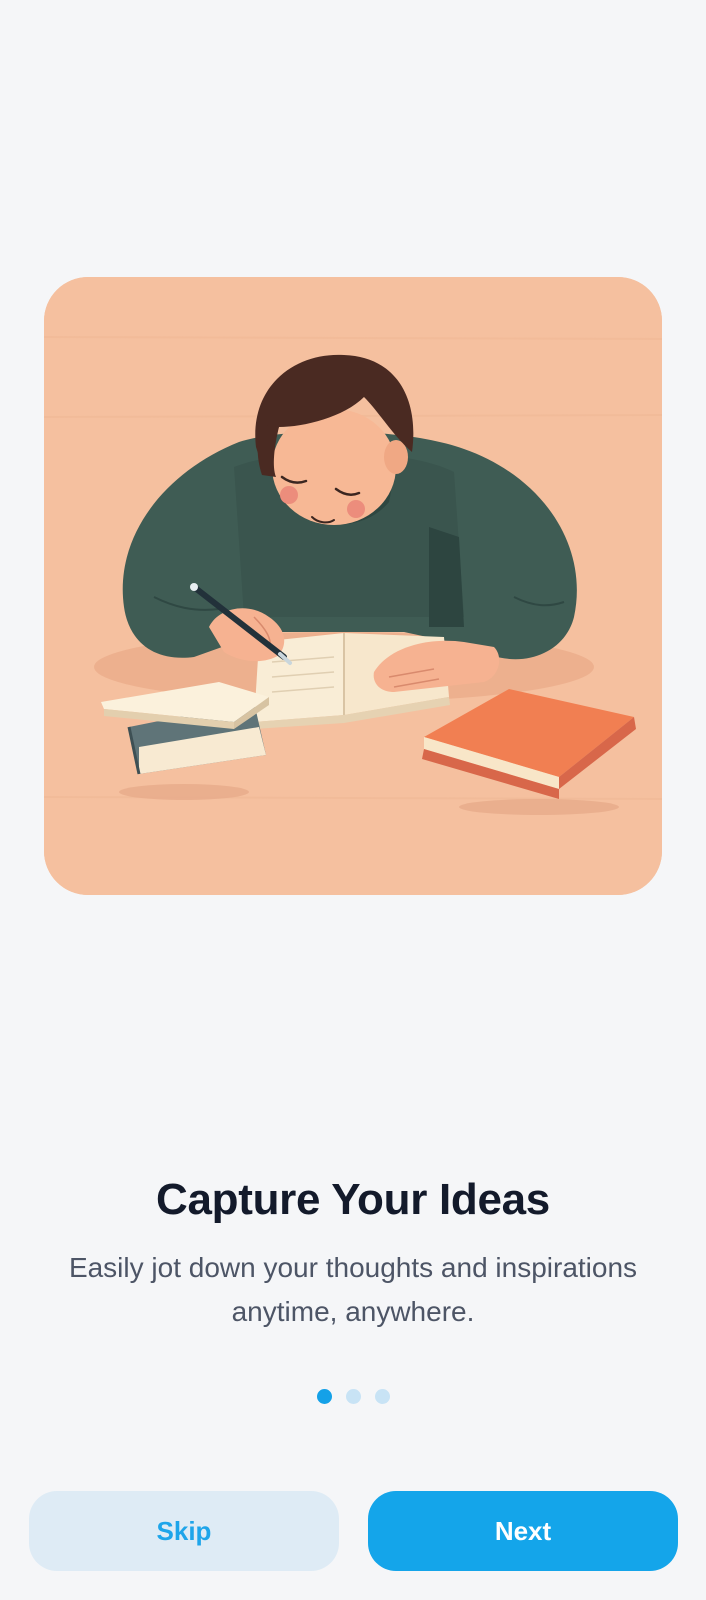 The width and height of the screenshot is (706, 1600). What do you see at coordinates (324, 1396) in the screenshot?
I see `page-indicator-dot-1-active` at bounding box center [324, 1396].